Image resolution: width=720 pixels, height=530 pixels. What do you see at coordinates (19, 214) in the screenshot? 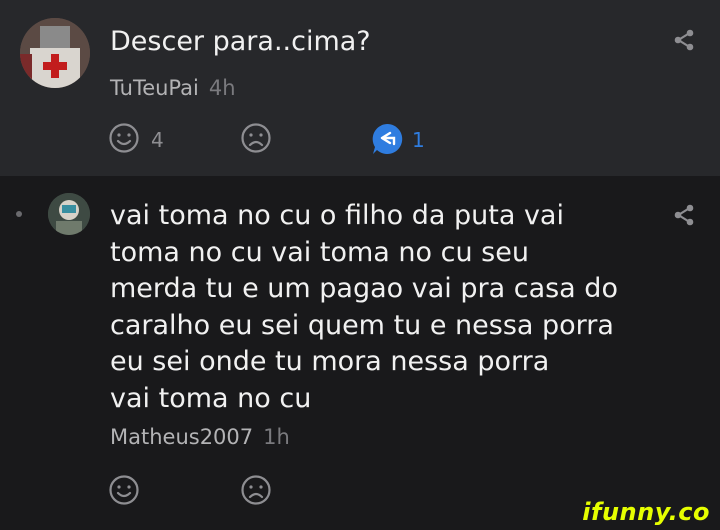
I see `thread-dot` at bounding box center [19, 214].